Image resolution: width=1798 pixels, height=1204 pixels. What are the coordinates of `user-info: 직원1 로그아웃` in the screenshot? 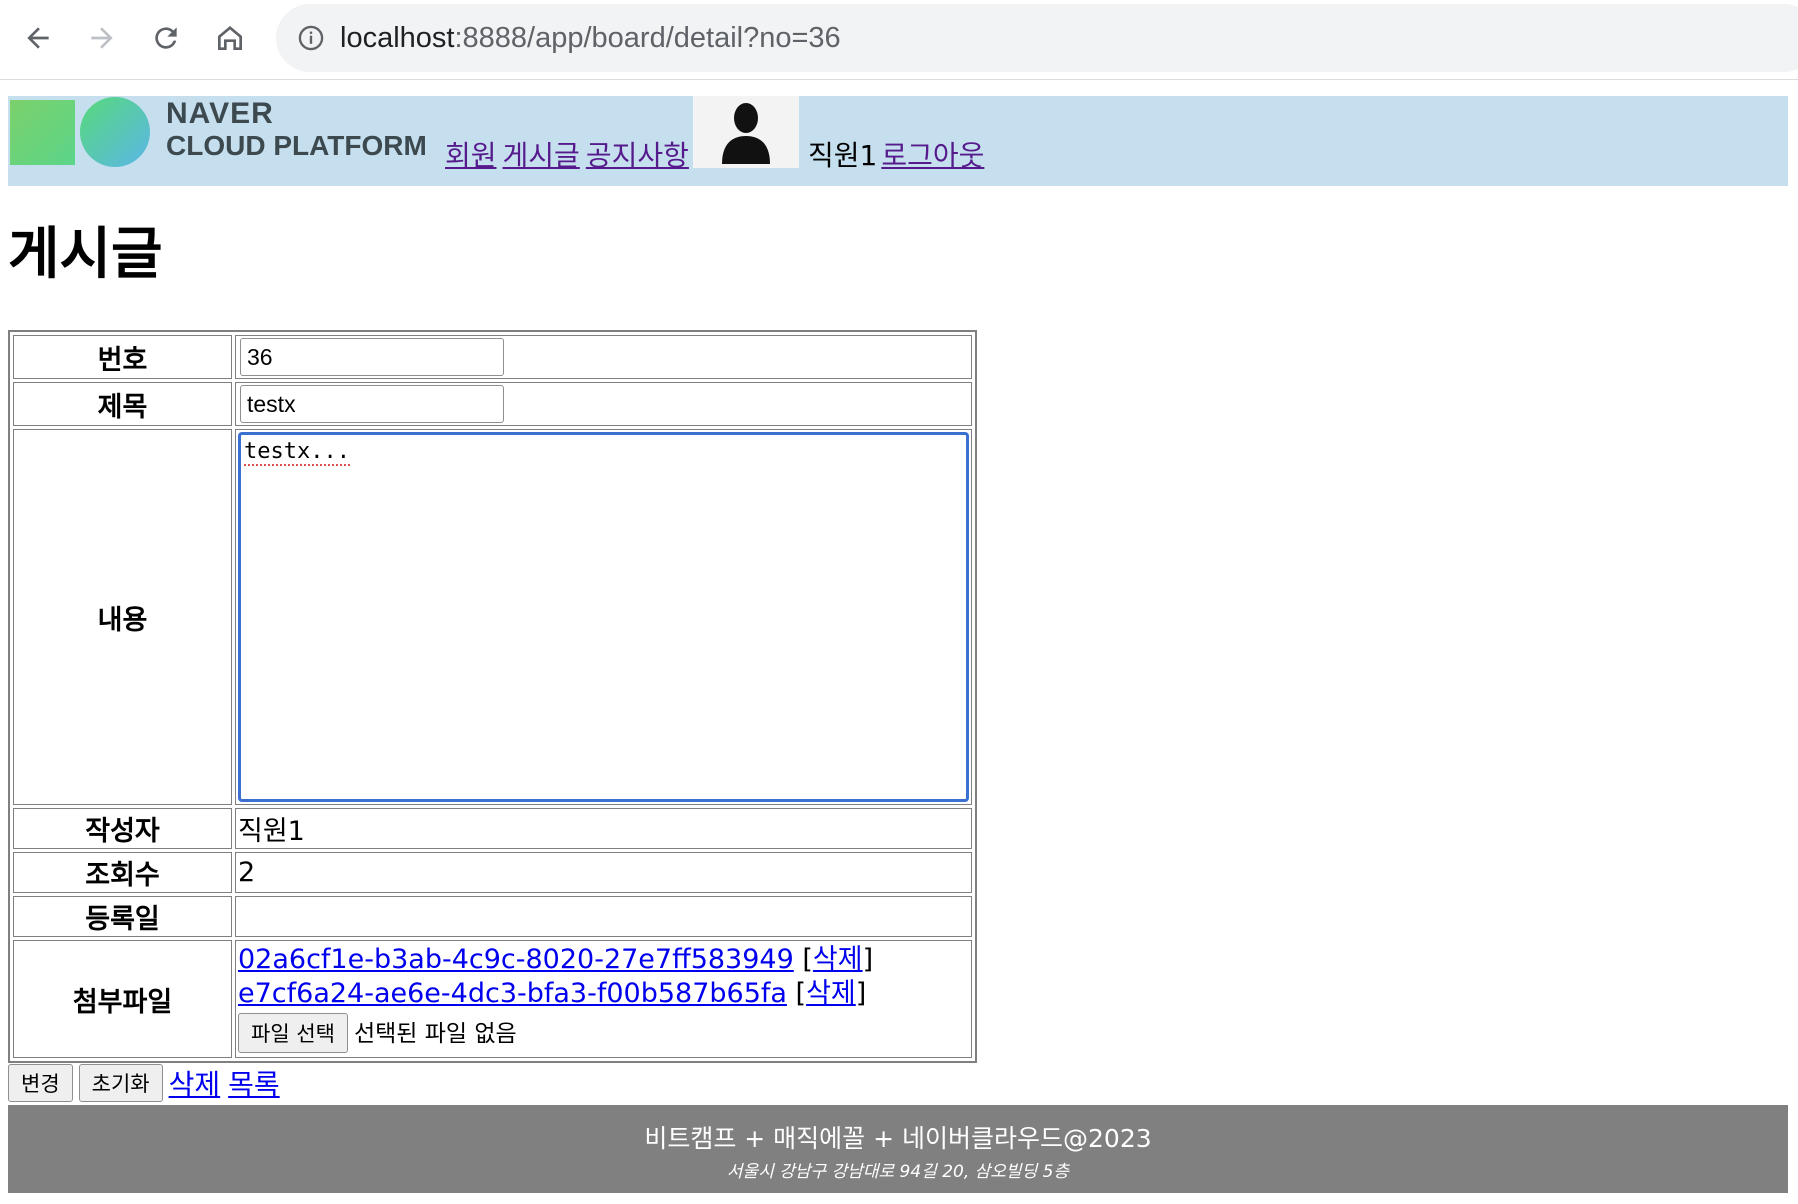 It's located at (896, 154).